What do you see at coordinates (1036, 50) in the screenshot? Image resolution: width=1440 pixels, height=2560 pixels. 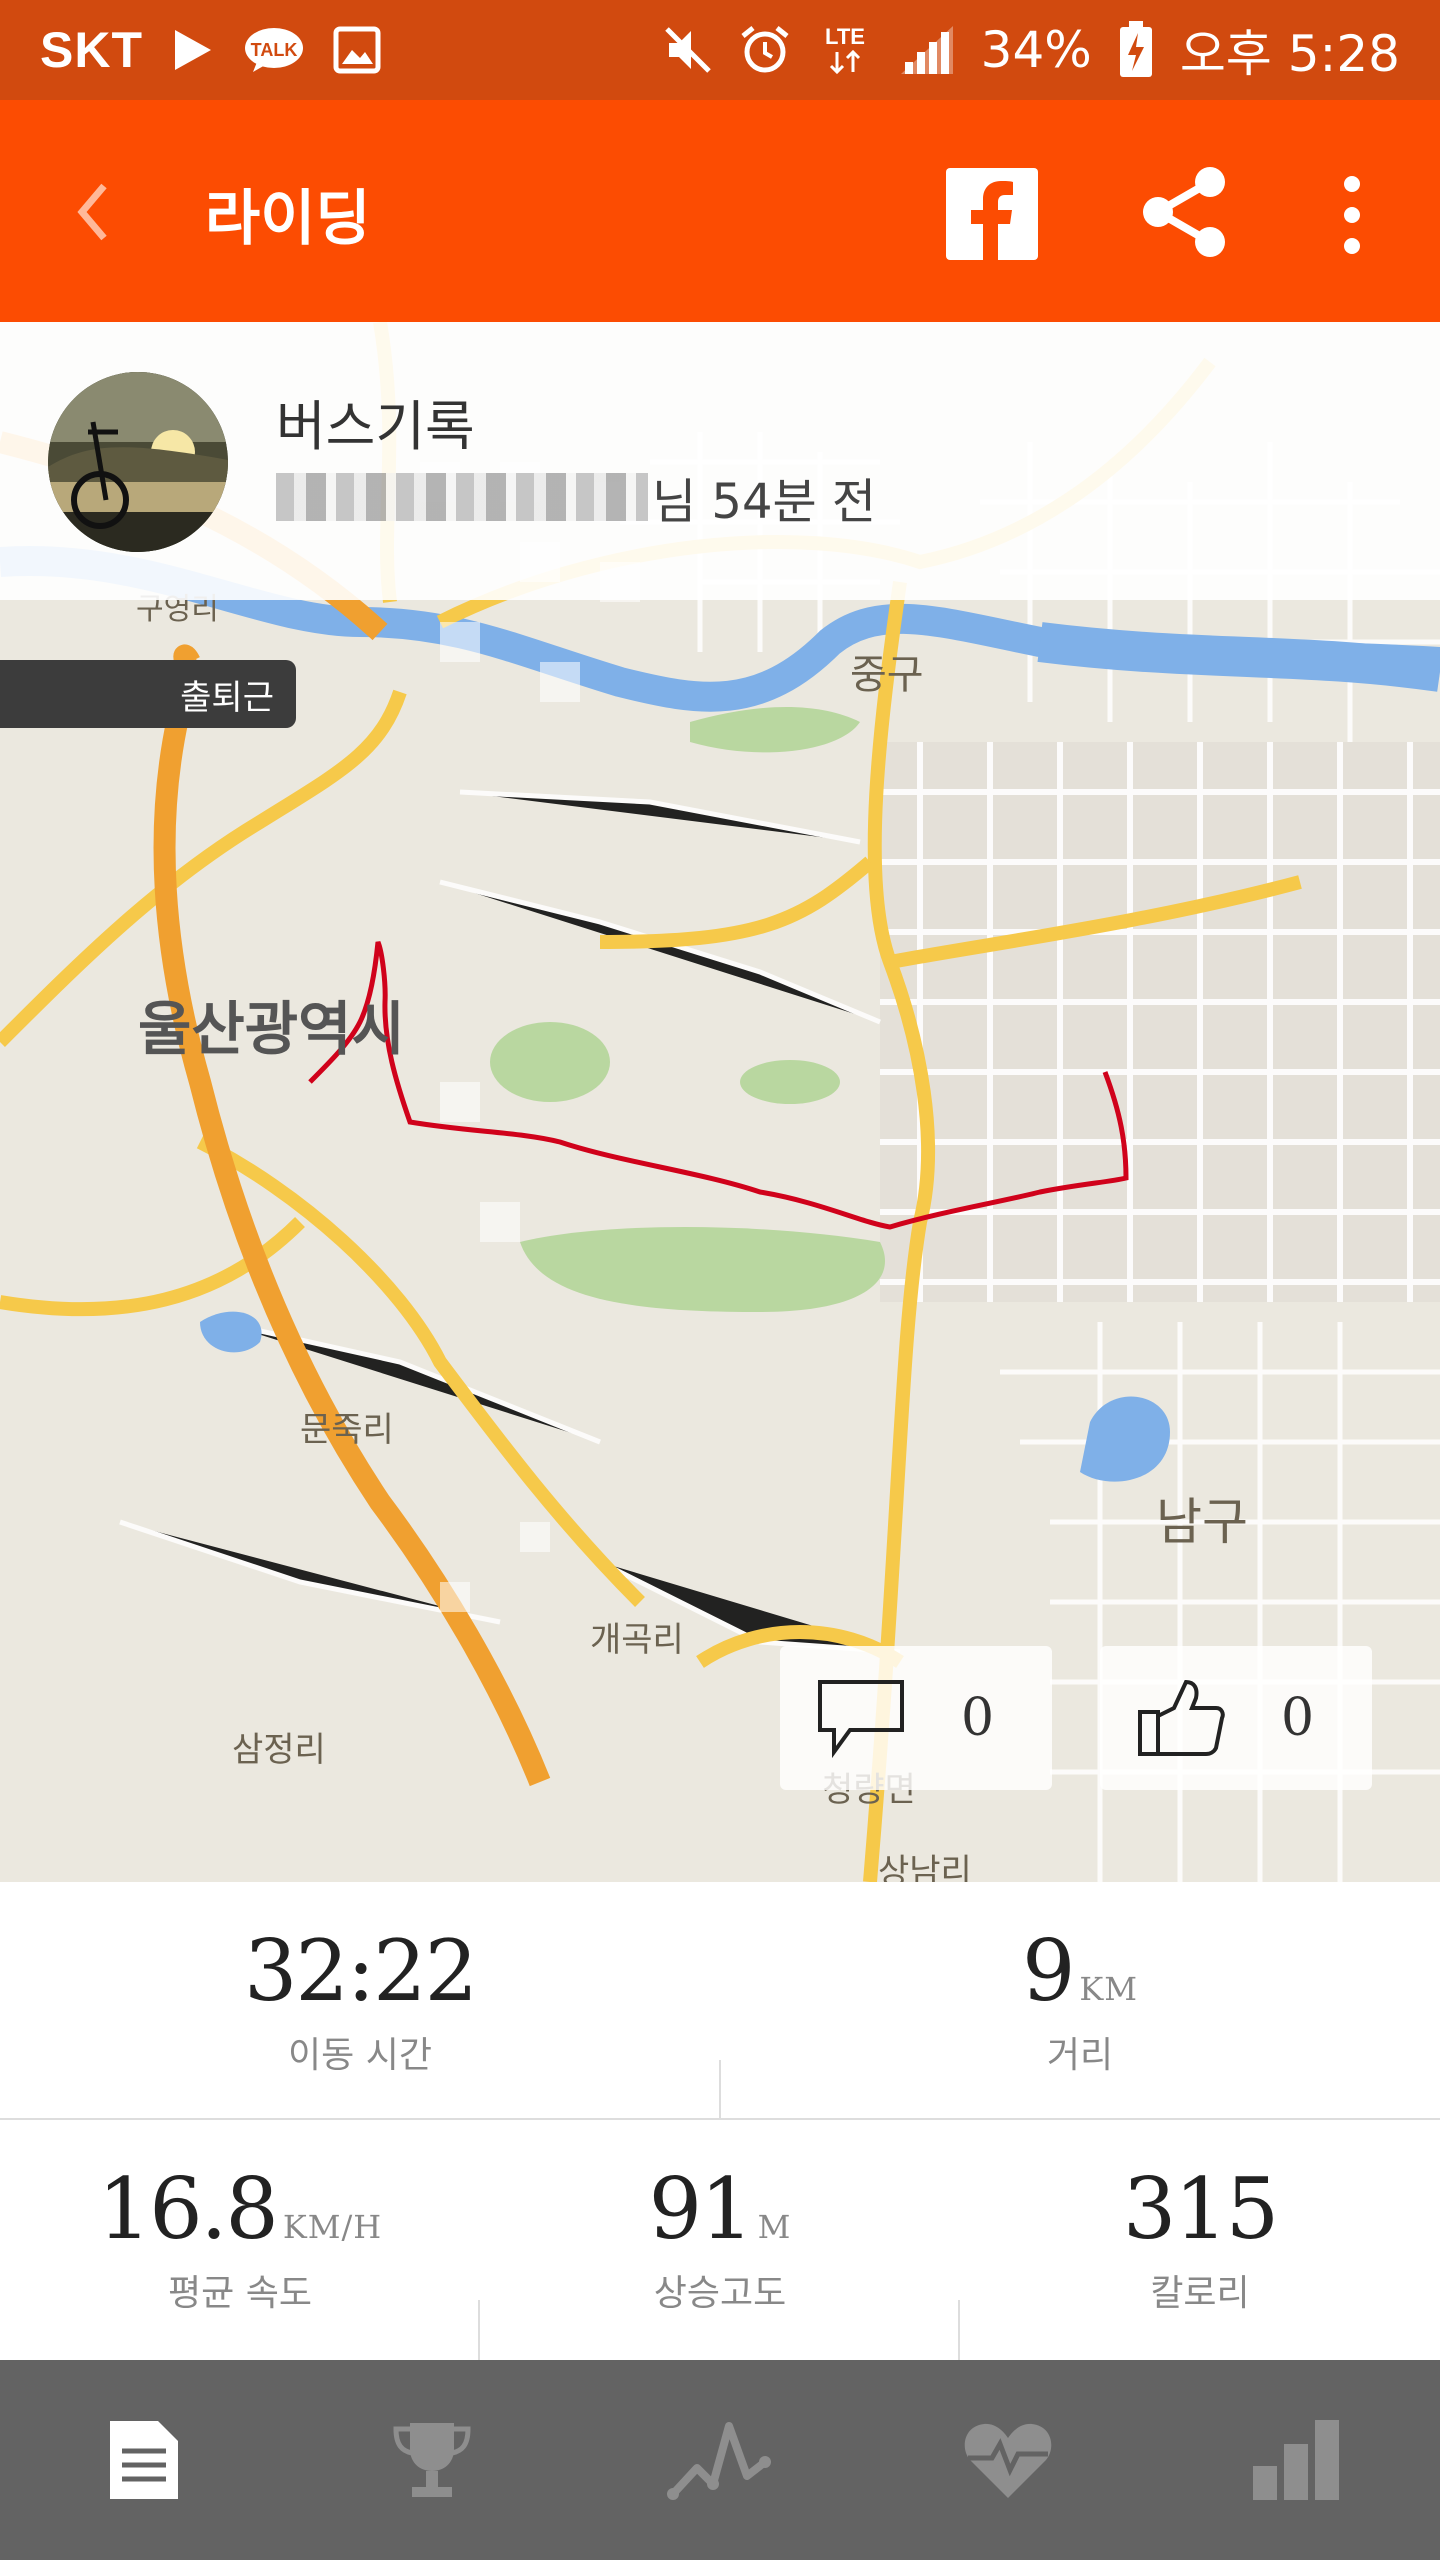 I see `battery-percent: 34%` at bounding box center [1036, 50].